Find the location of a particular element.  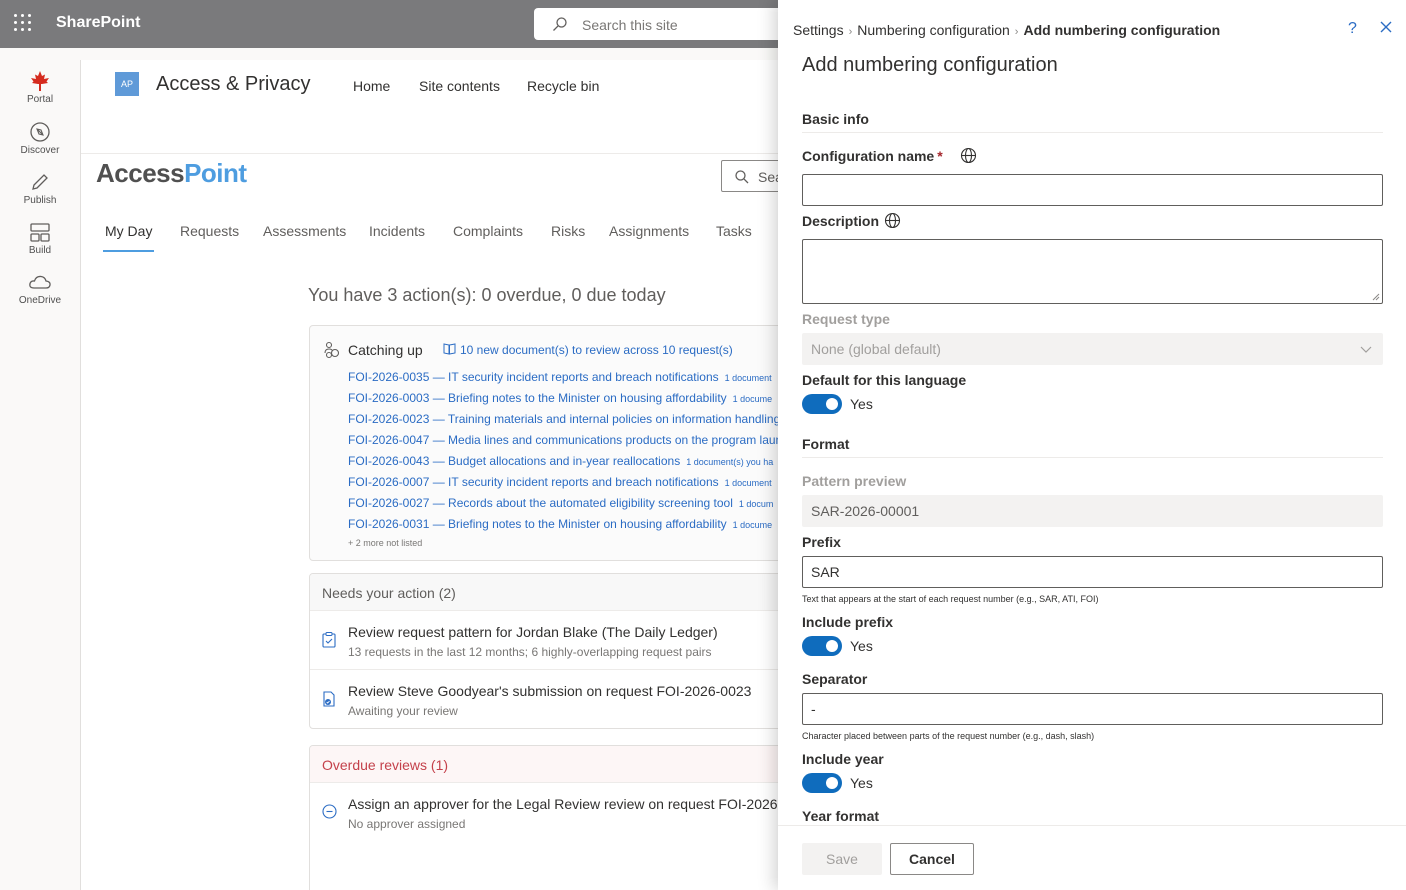

accesspoint-logo: AccessPoint is located at coordinates (171, 173).